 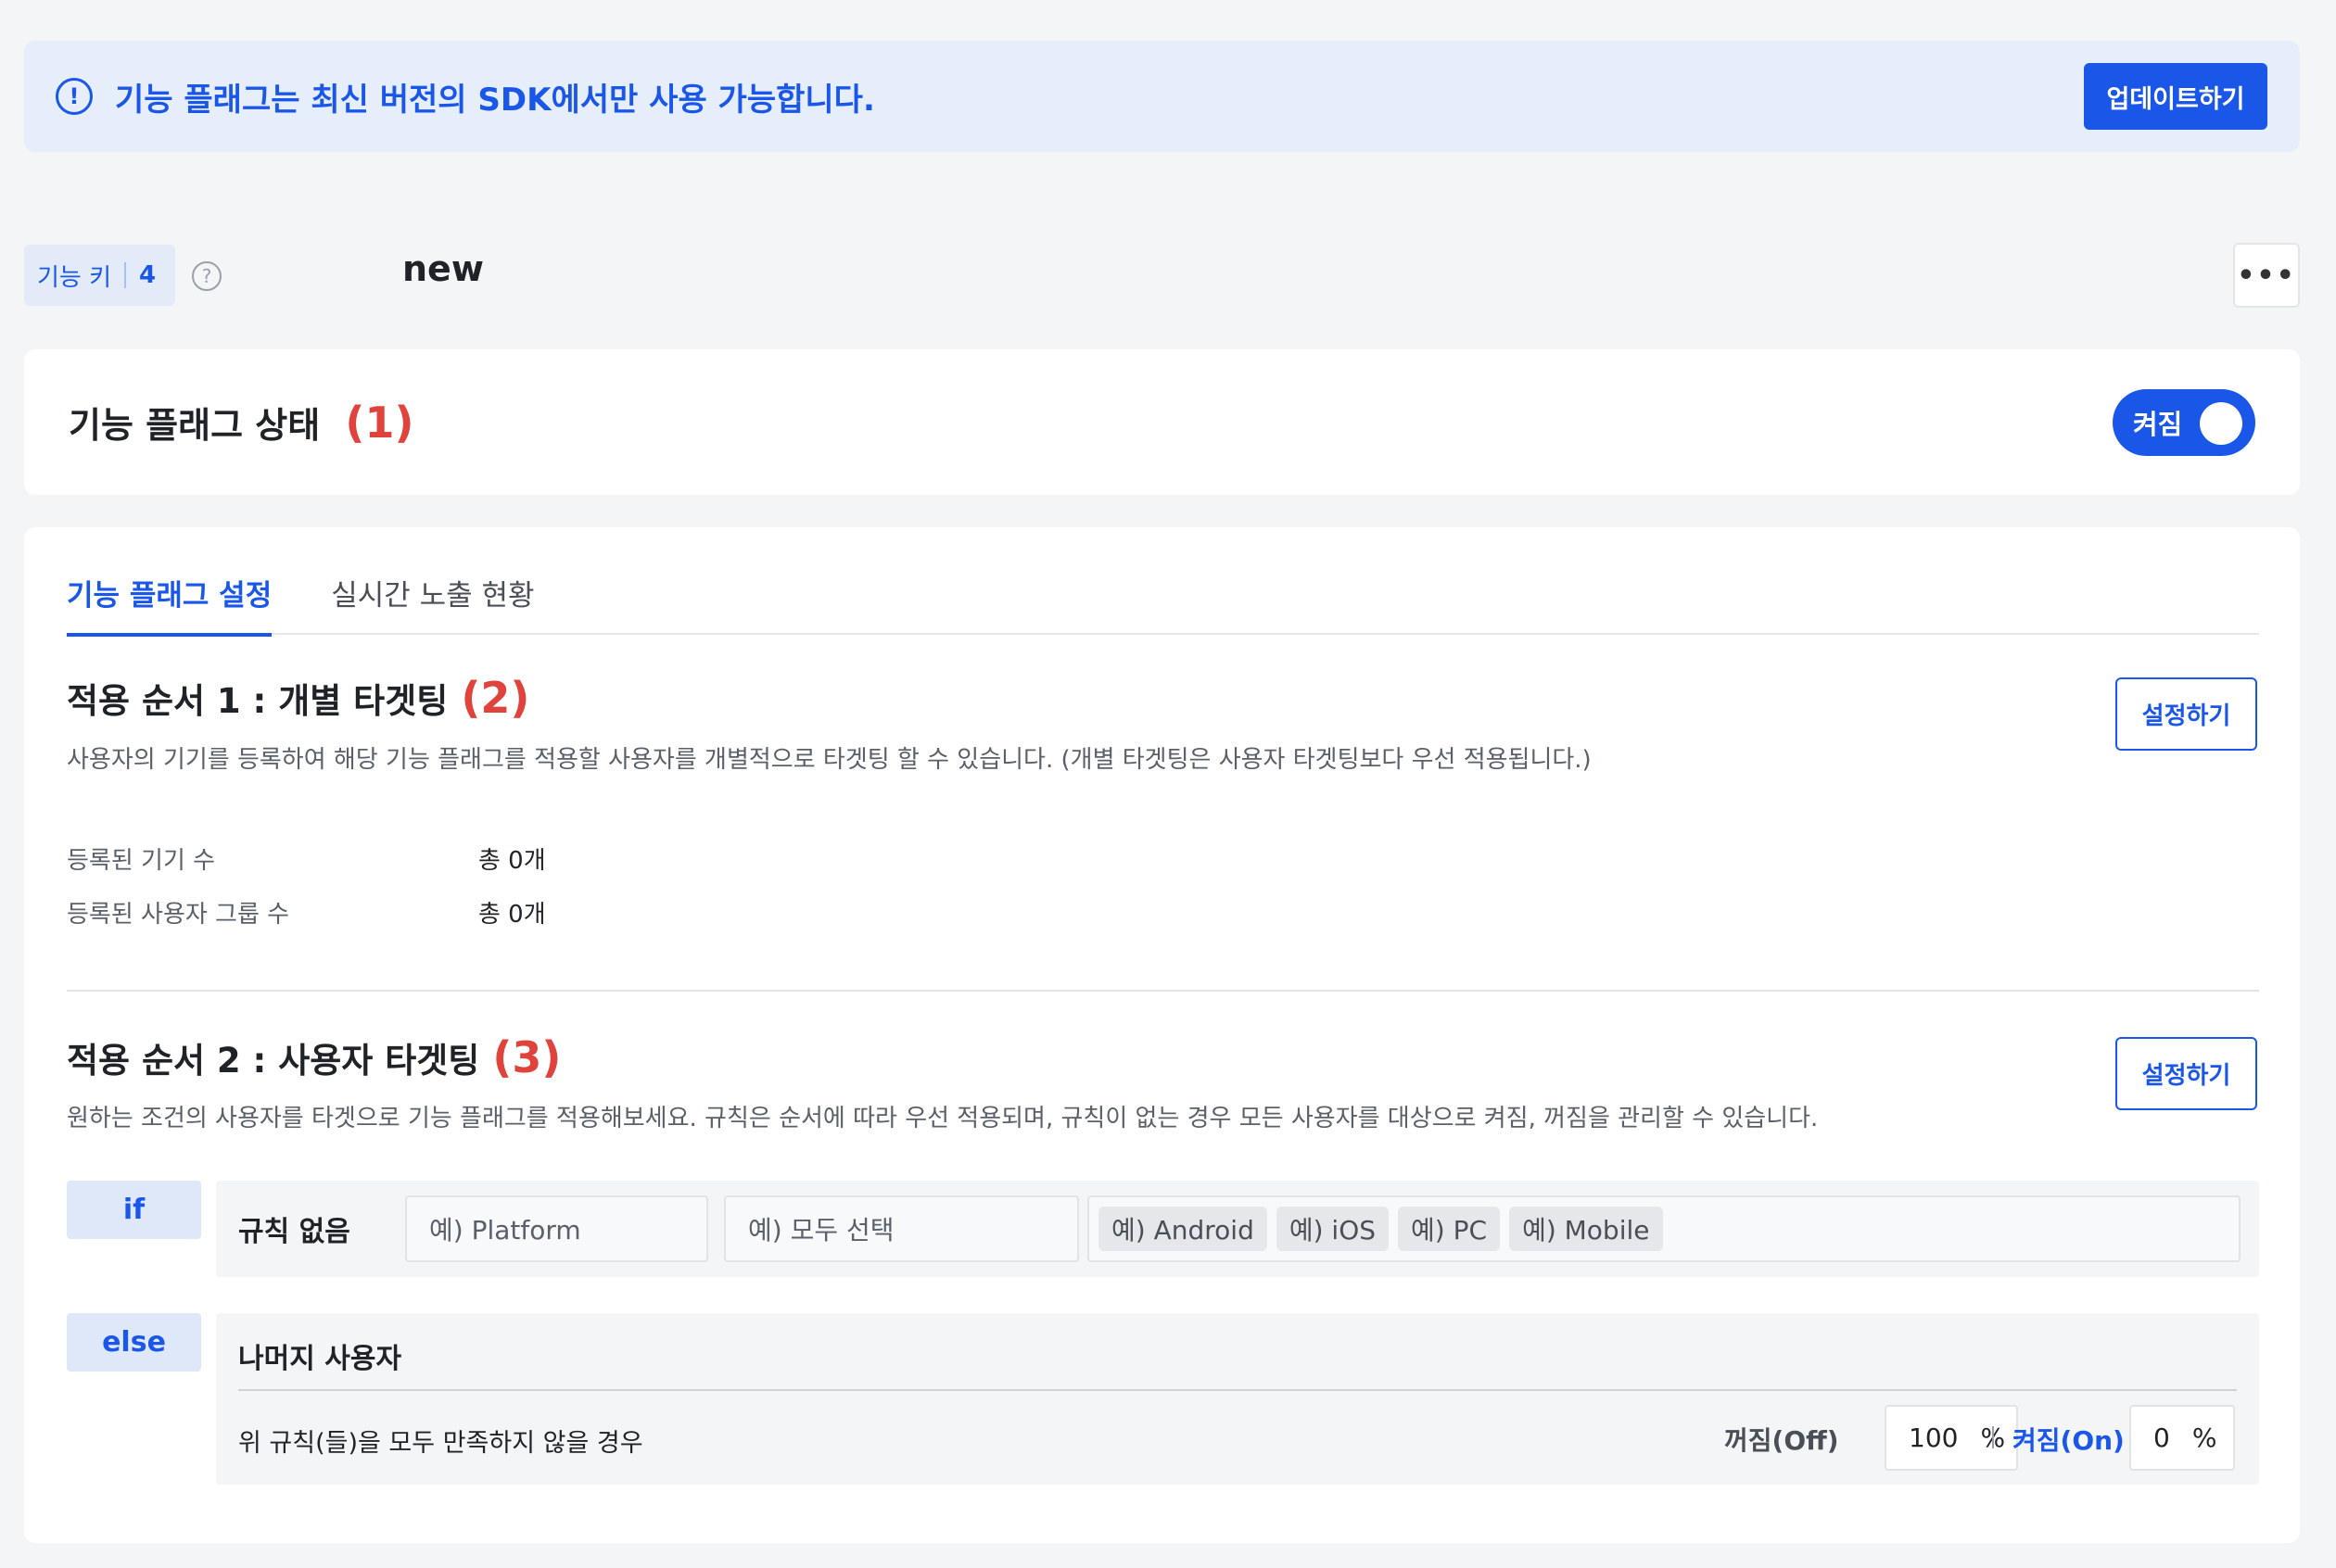 I want to click on settings-tabs: 기능 플래그 설정 실시간 노출 현황, so click(x=1163, y=600).